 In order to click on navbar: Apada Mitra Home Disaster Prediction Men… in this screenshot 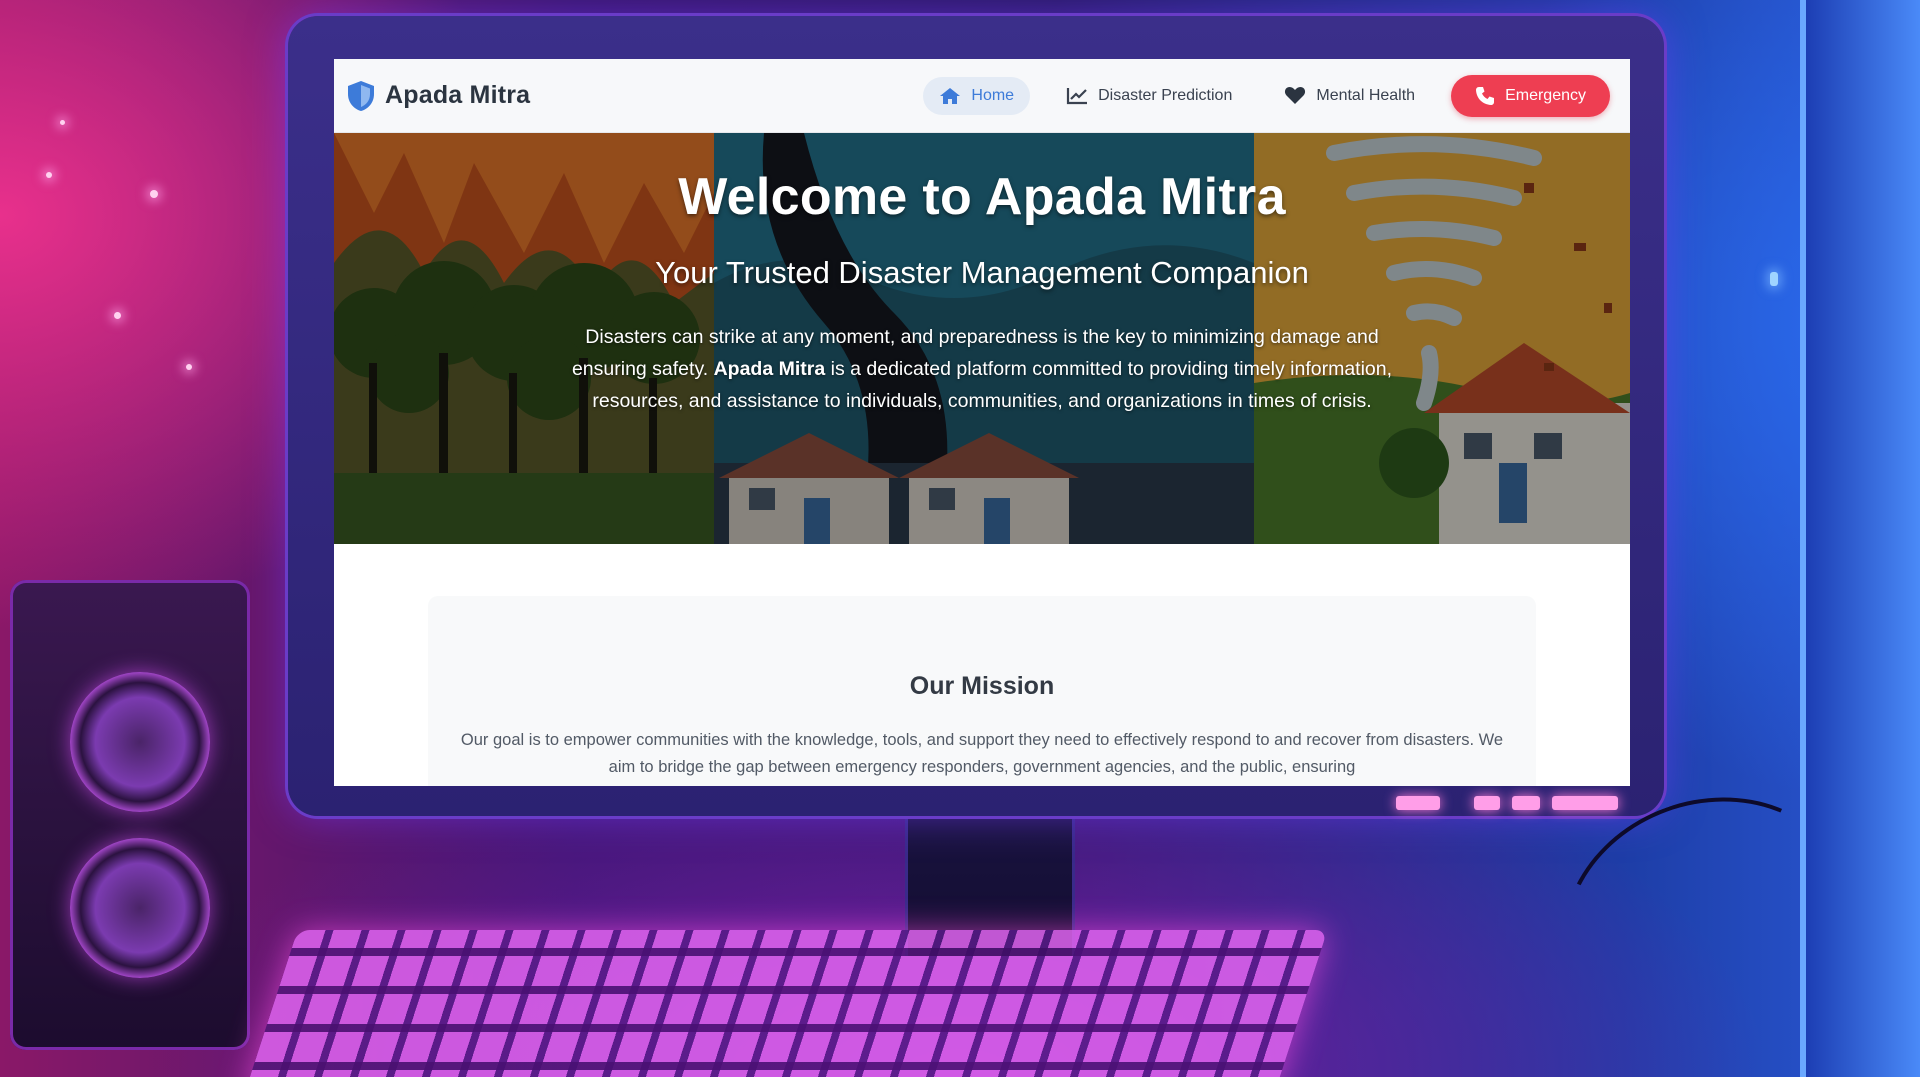, I will do `click(982, 96)`.